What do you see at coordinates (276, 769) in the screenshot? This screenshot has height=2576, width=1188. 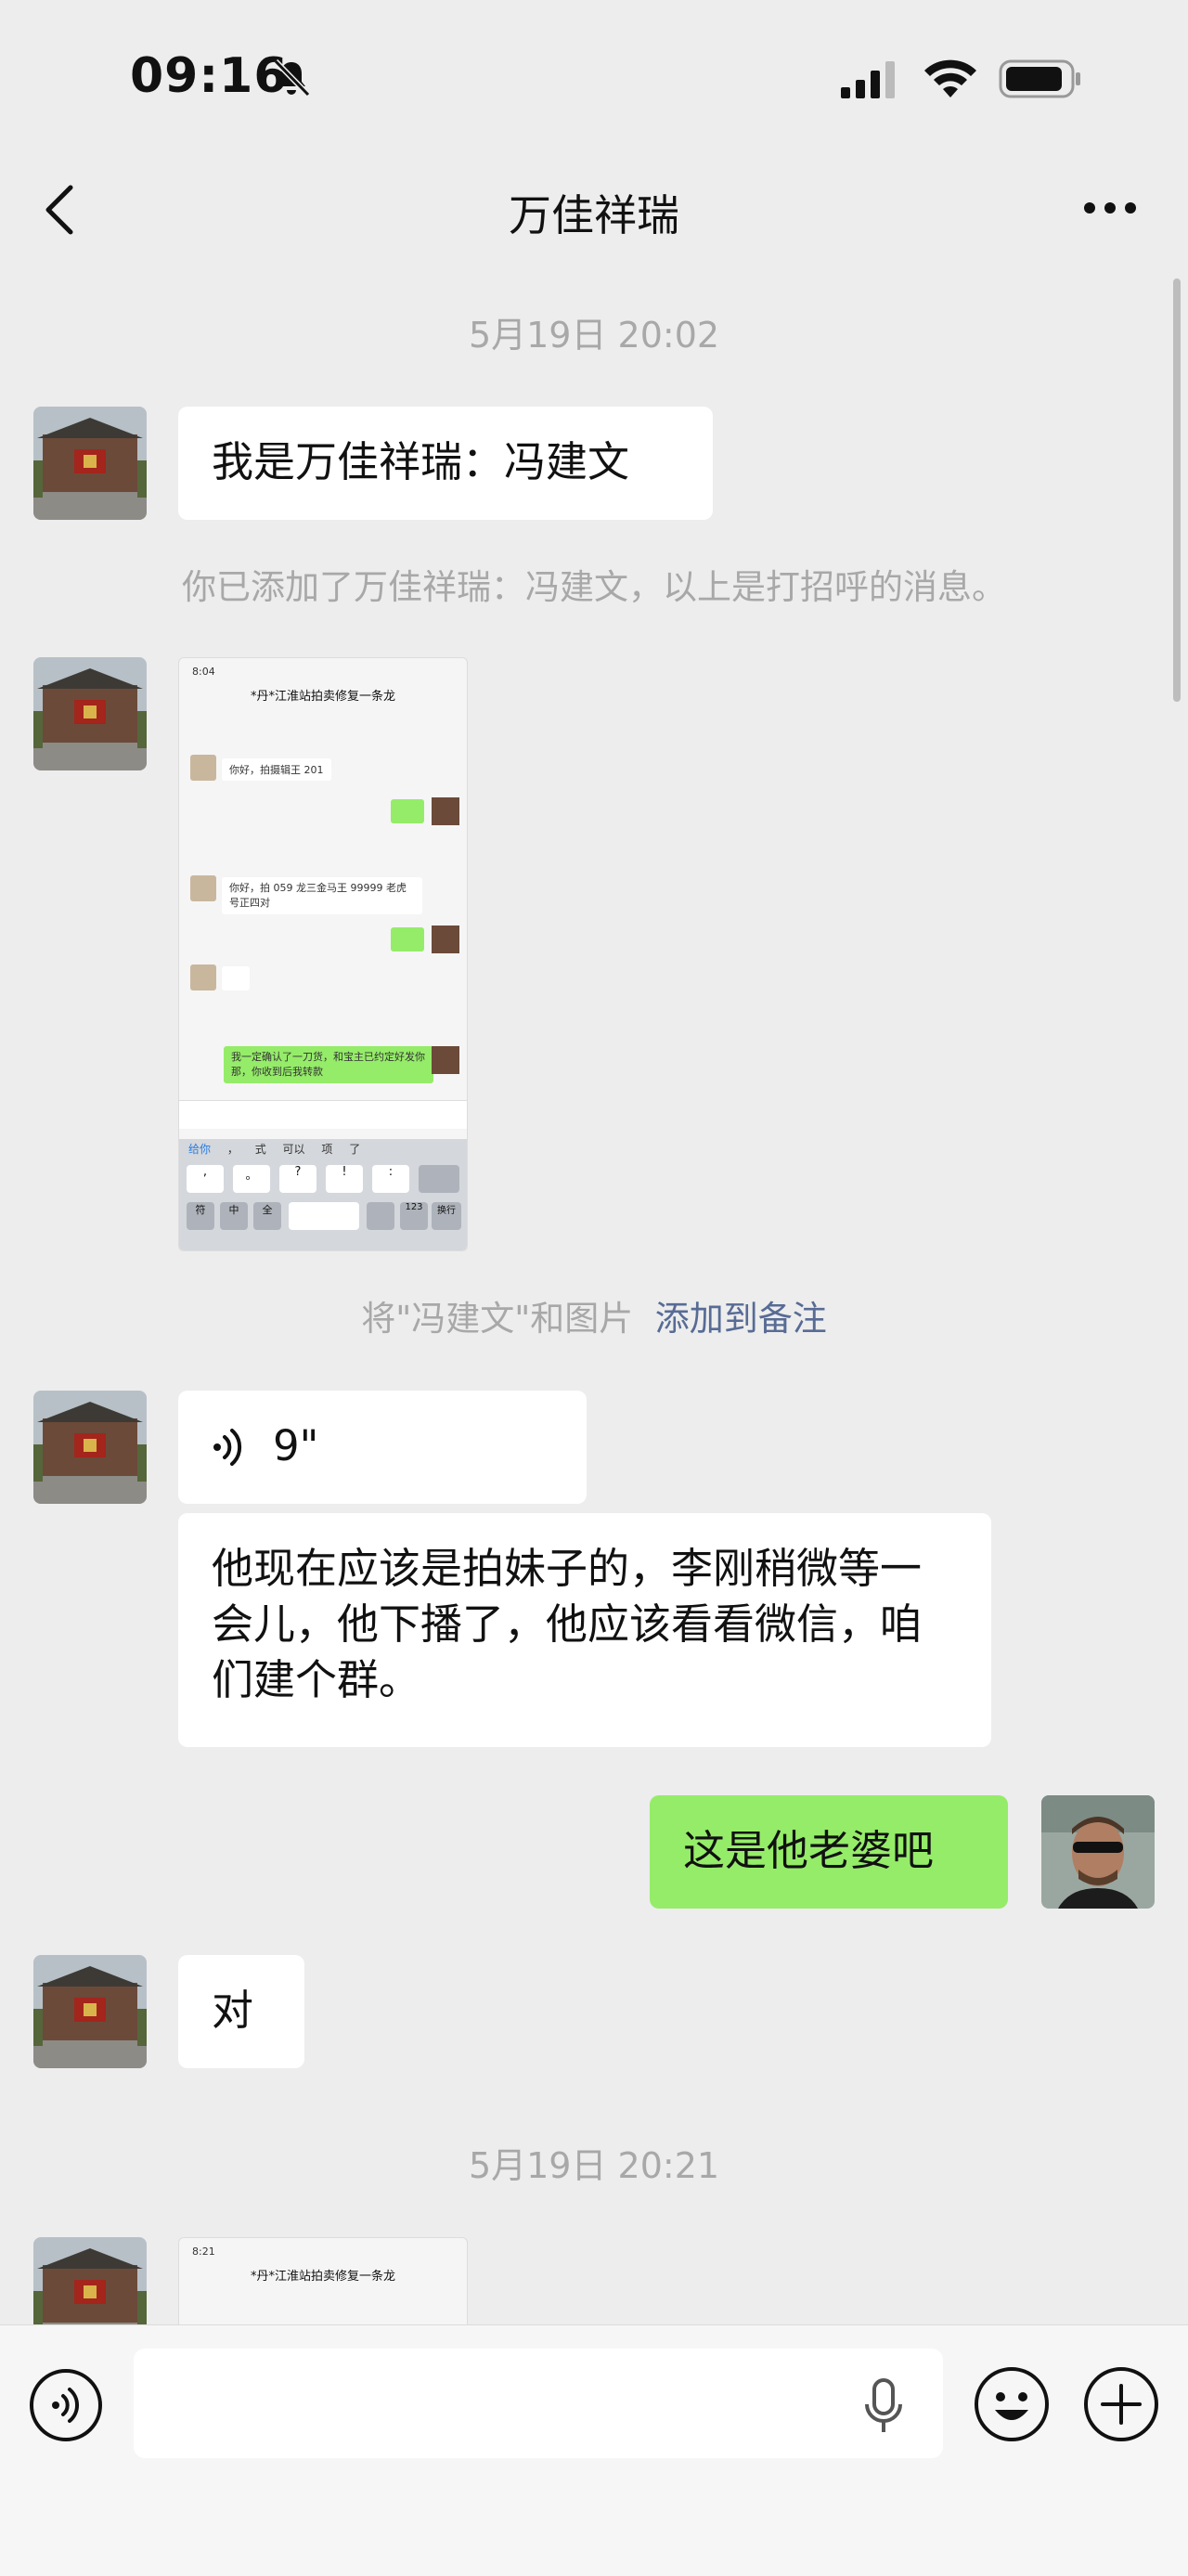 I see `shot-message: 你好，拍摄辑王 201` at bounding box center [276, 769].